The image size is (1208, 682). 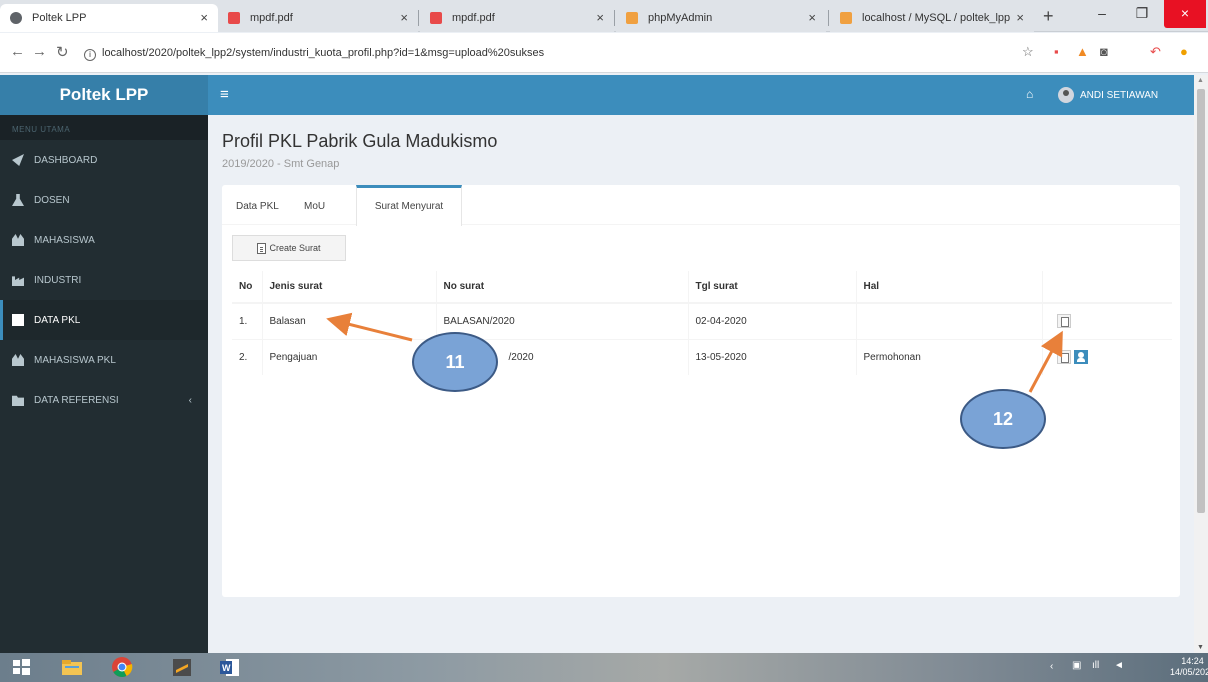 I want to click on chevron-left-icon: ‹, so click(x=190, y=400).